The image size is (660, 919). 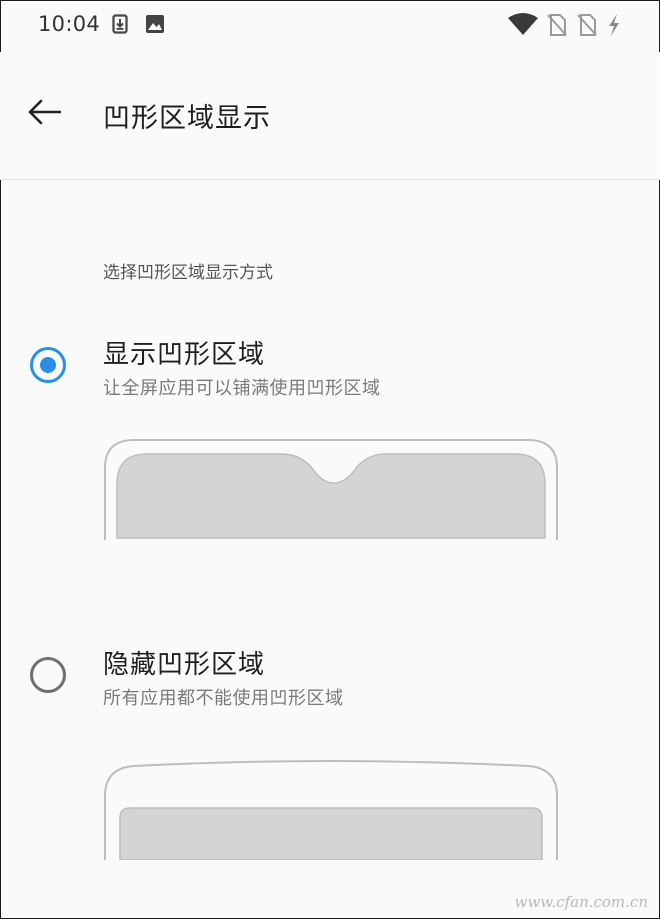 What do you see at coordinates (223, 698) in the screenshot?
I see `option-subtitle: 所有应用都不能使用凹形区域` at bounding box center [223, 698].